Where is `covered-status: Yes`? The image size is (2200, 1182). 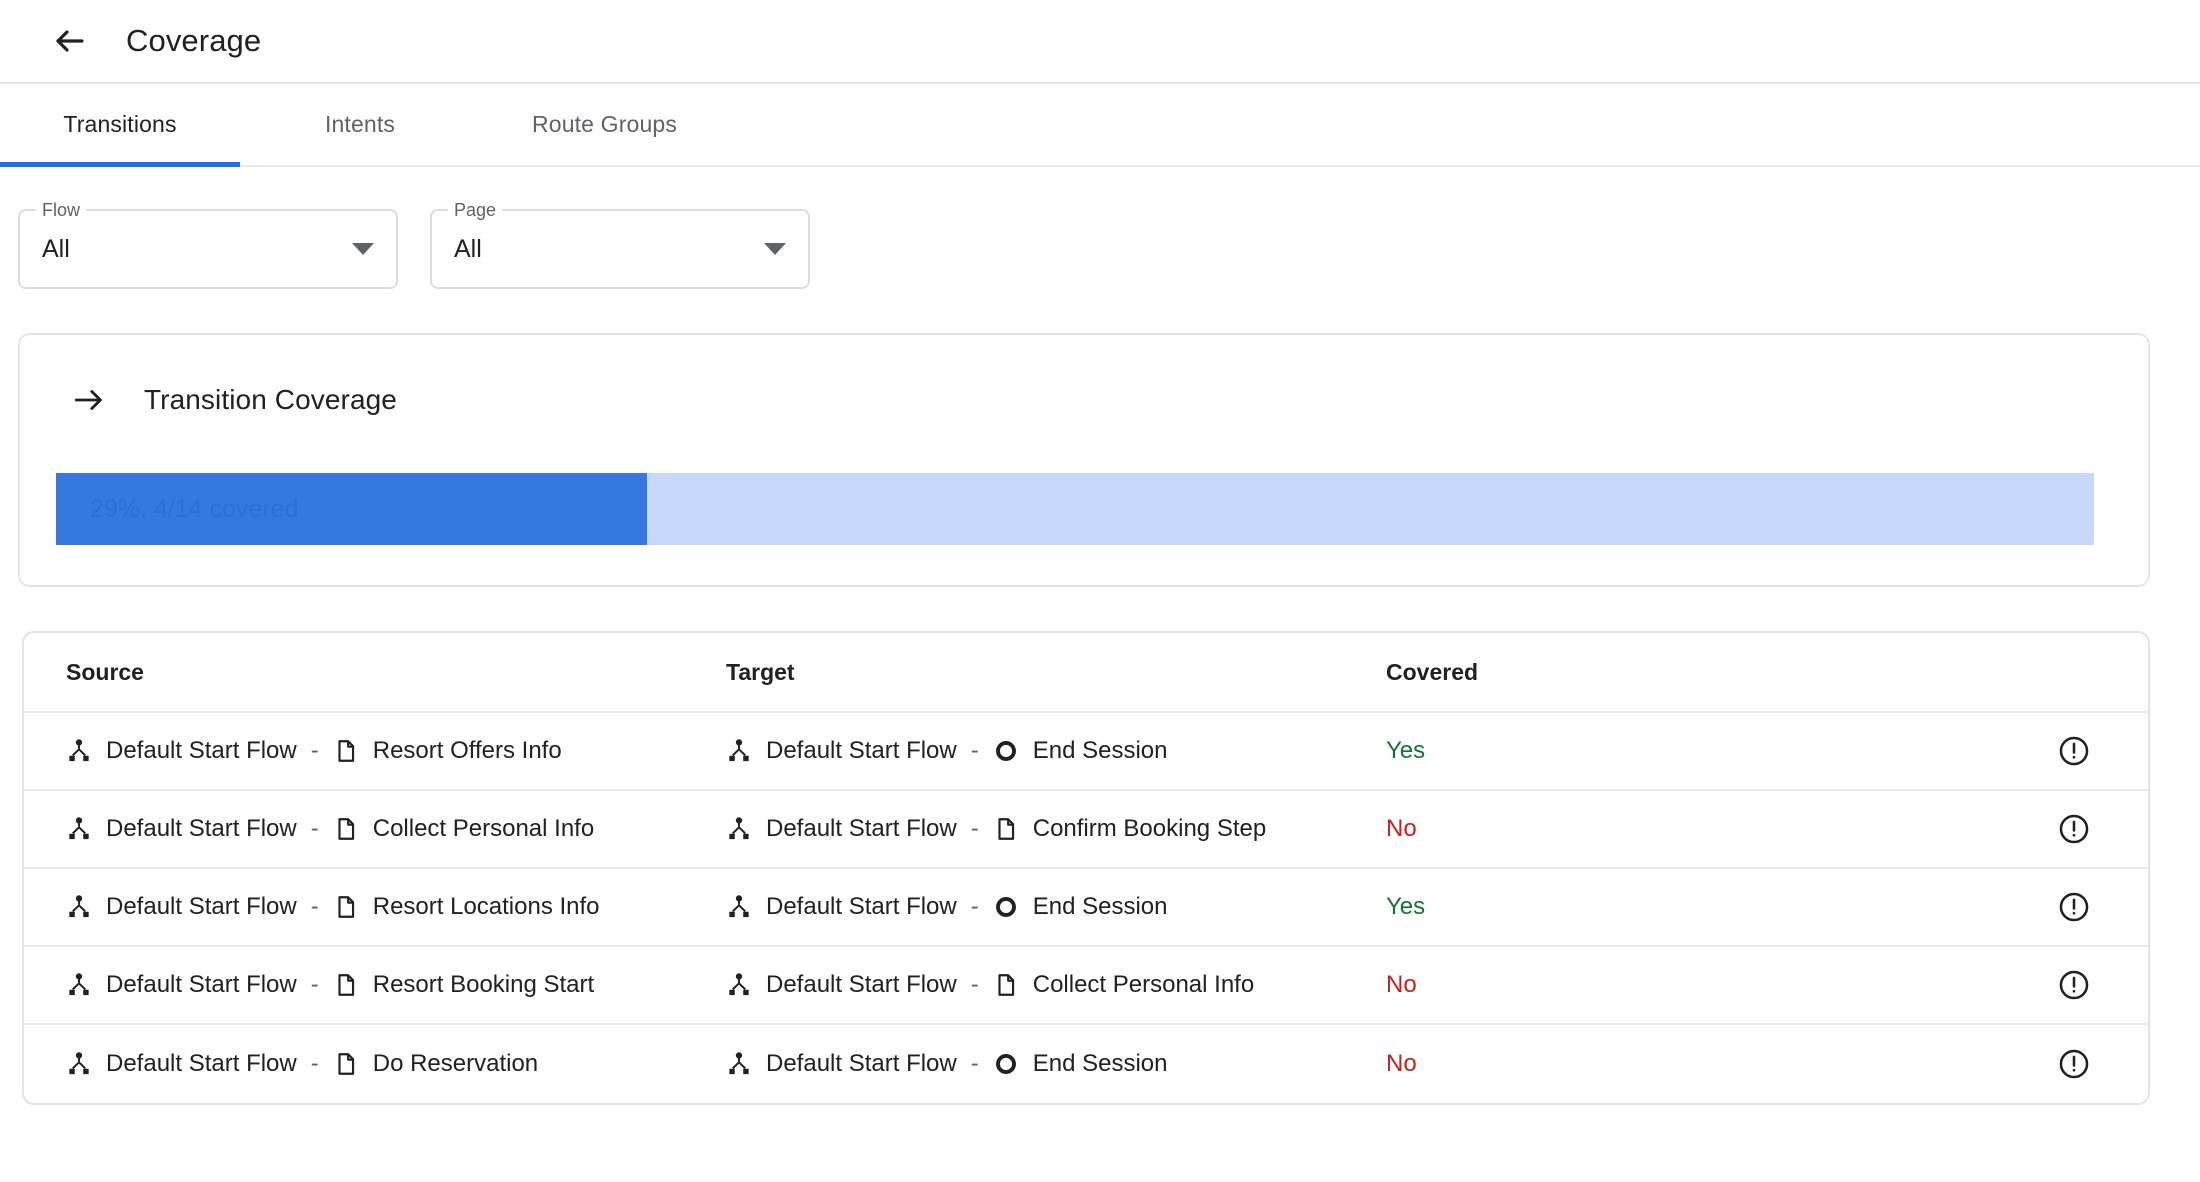
covered-status: Yes is located at coordinates (1406, 906).